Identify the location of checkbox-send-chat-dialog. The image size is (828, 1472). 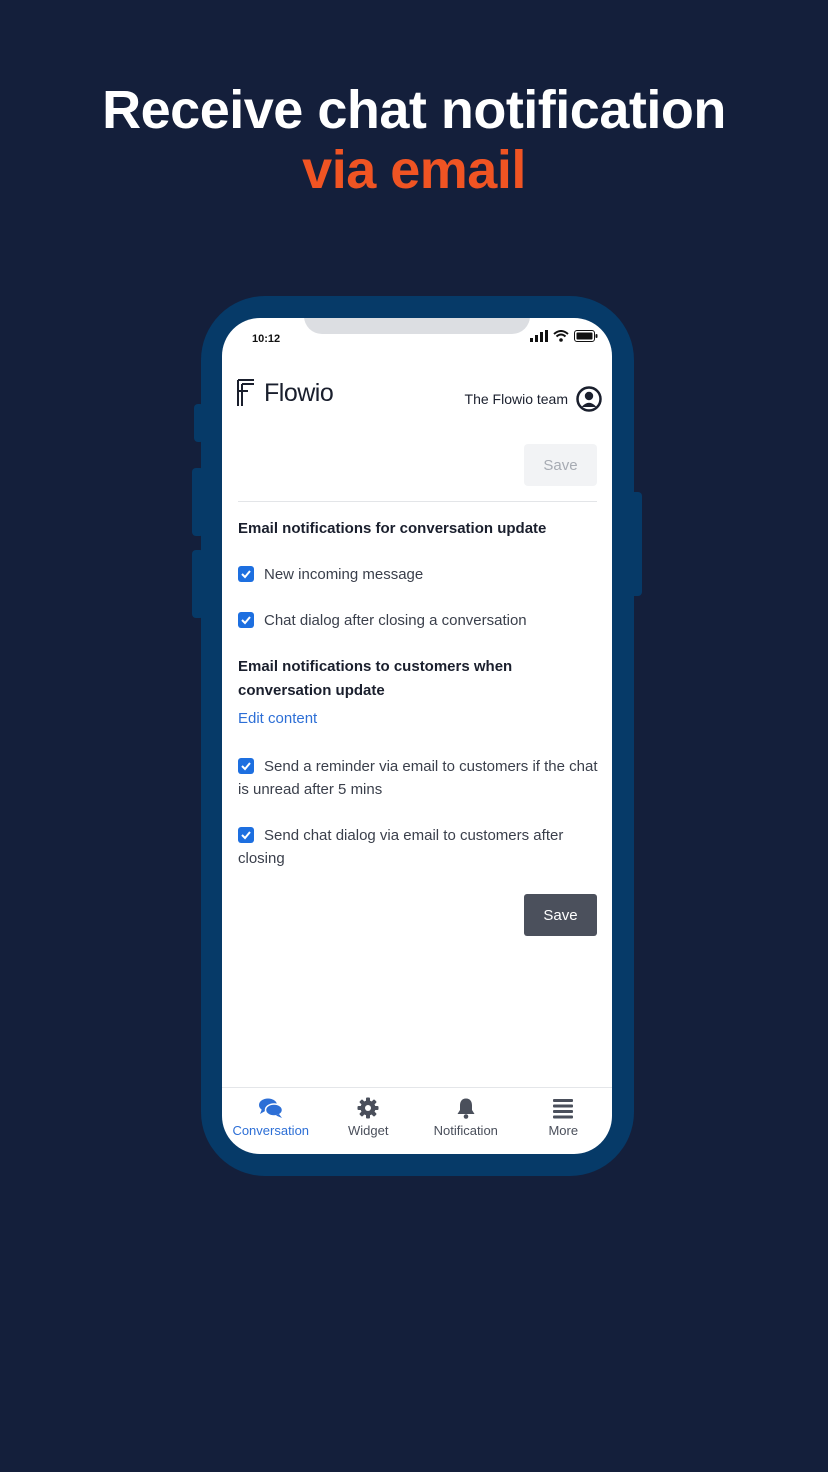
(246, 835).